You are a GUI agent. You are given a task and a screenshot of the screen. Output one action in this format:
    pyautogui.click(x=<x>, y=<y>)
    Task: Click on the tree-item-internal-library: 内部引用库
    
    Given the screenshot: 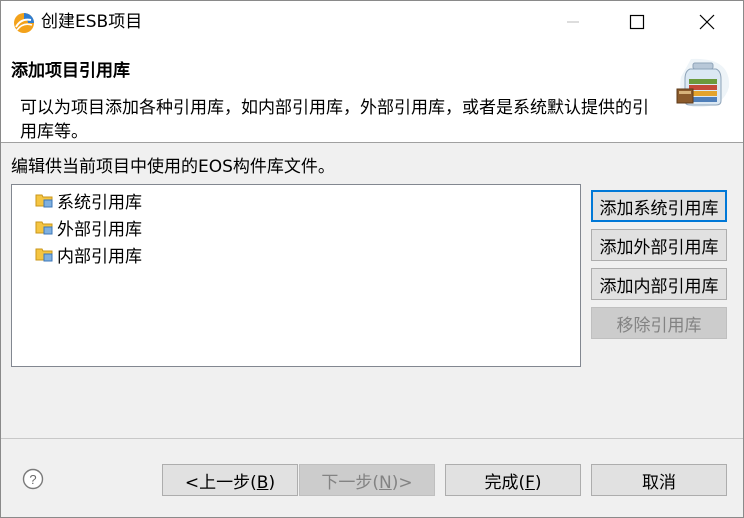 What is the action you would take?
    pyautogui.click(x=88, y=254)
    